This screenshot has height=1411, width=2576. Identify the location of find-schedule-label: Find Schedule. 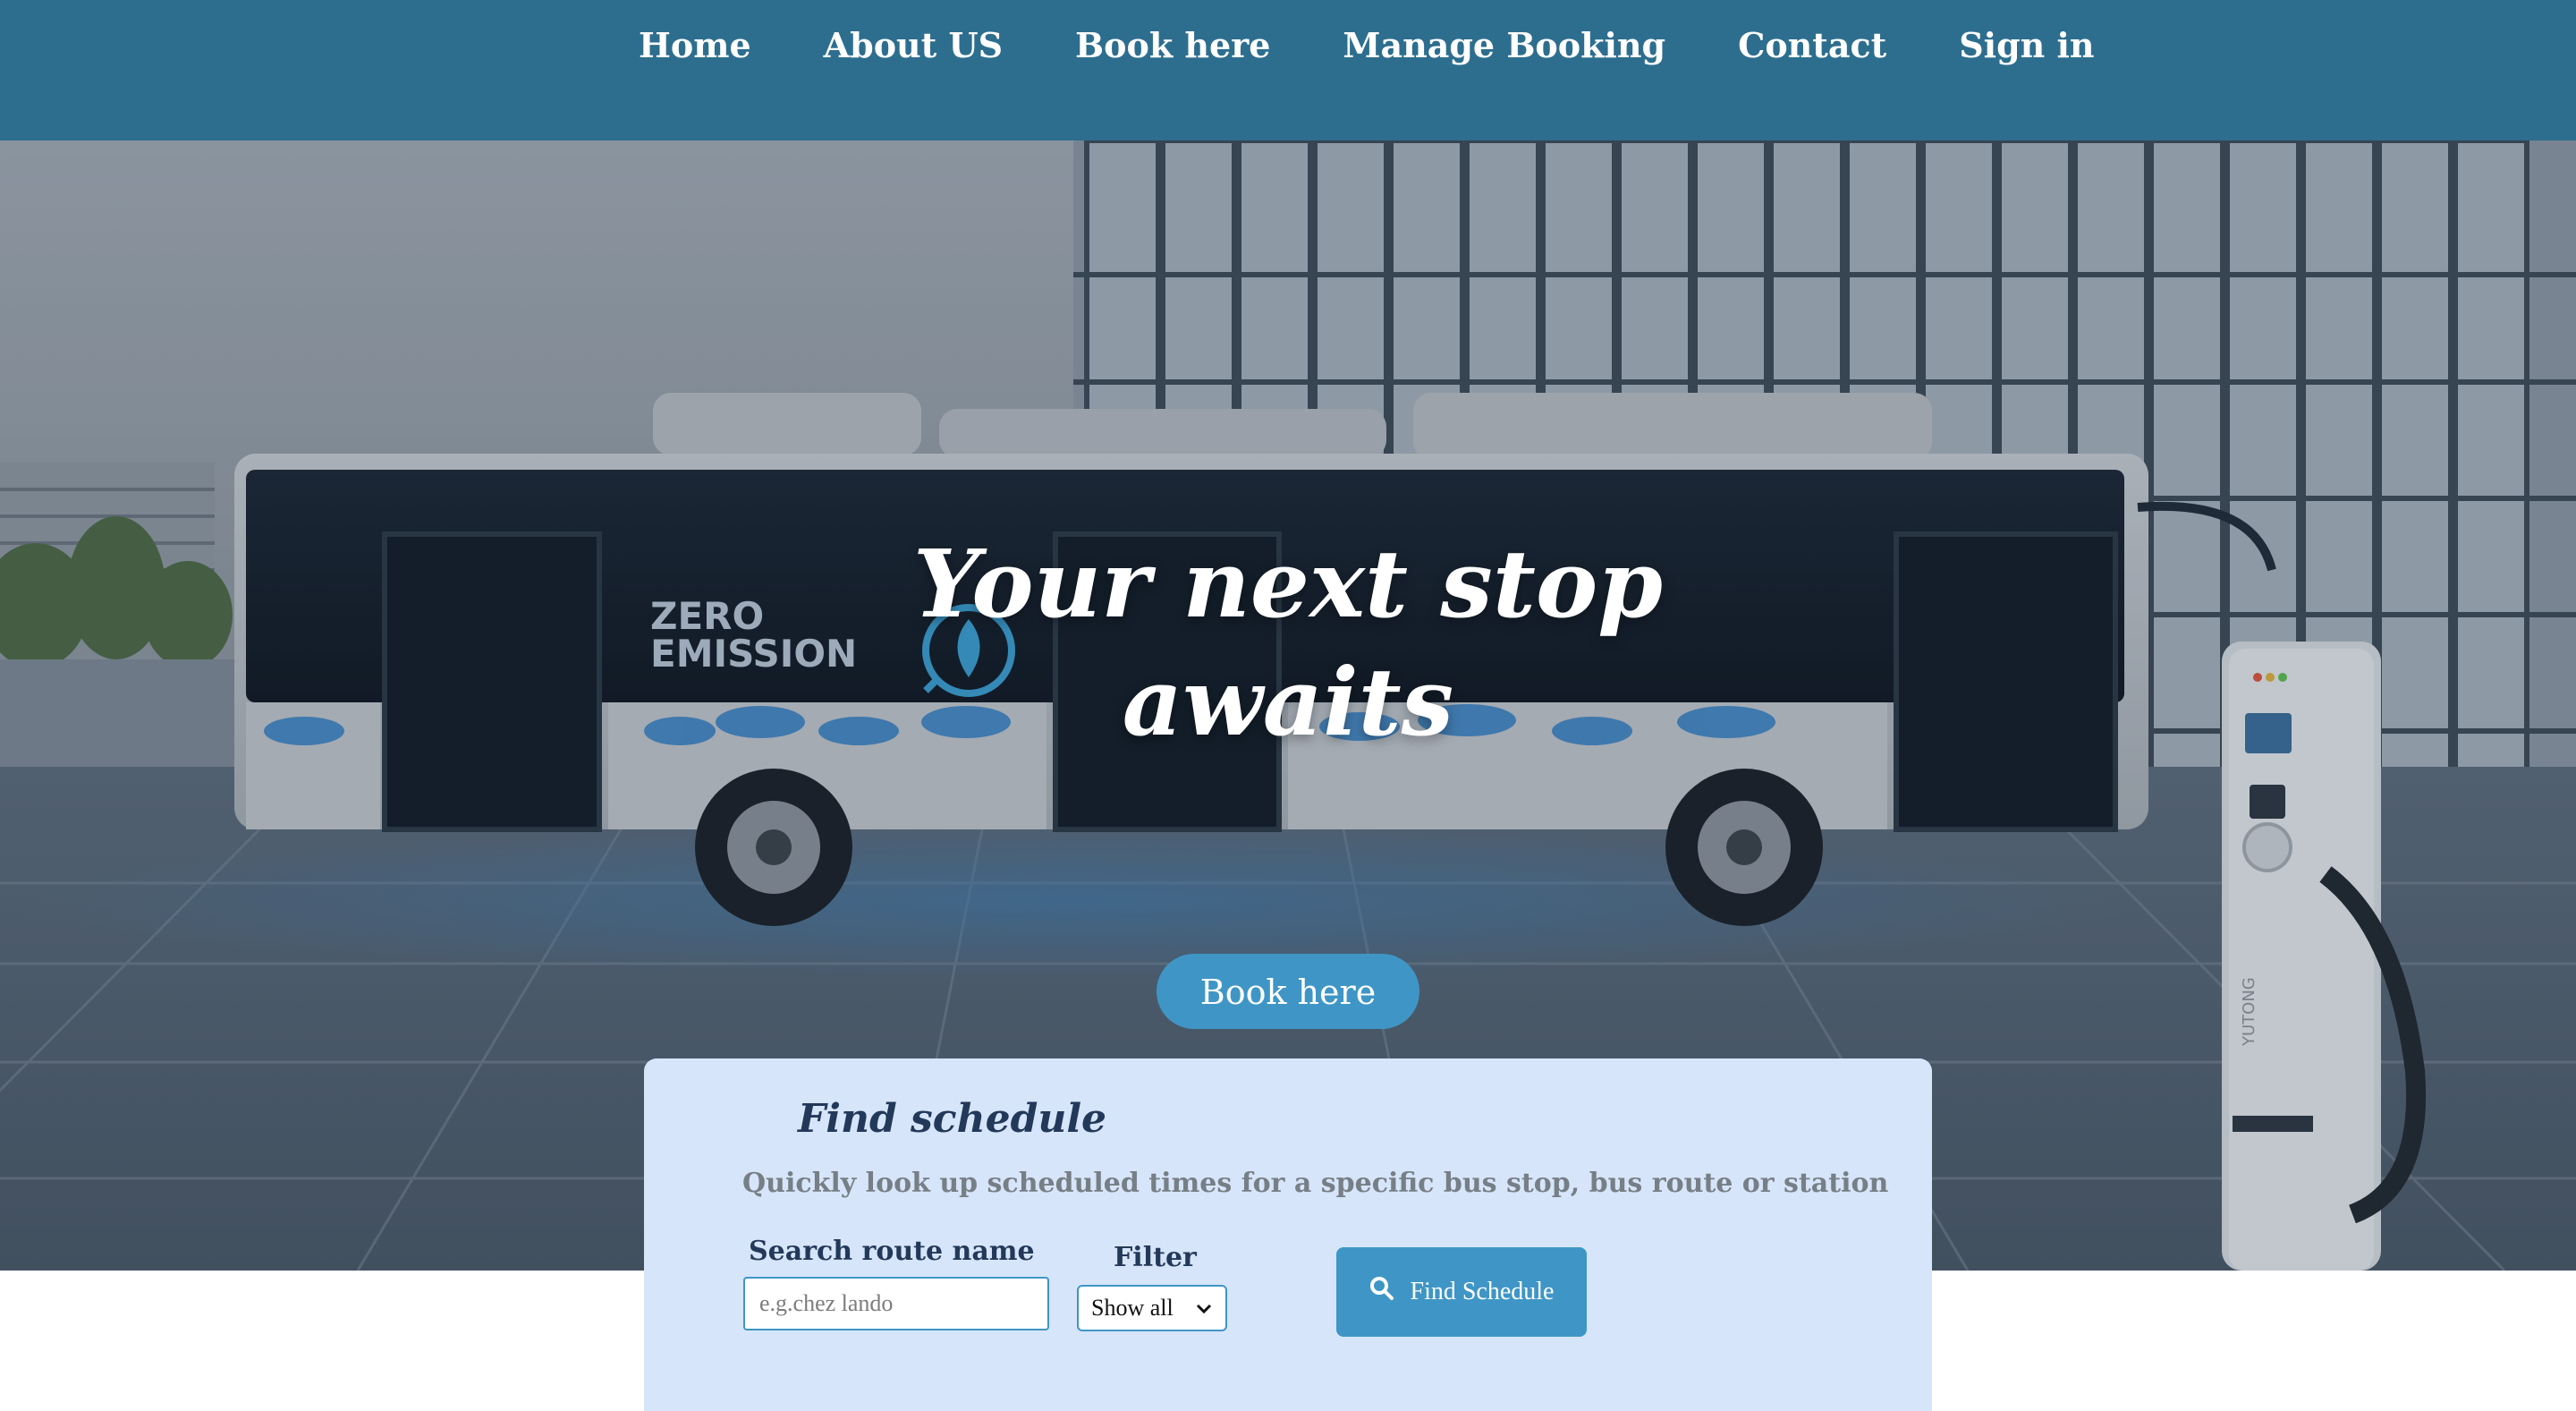
(1482, 1291).